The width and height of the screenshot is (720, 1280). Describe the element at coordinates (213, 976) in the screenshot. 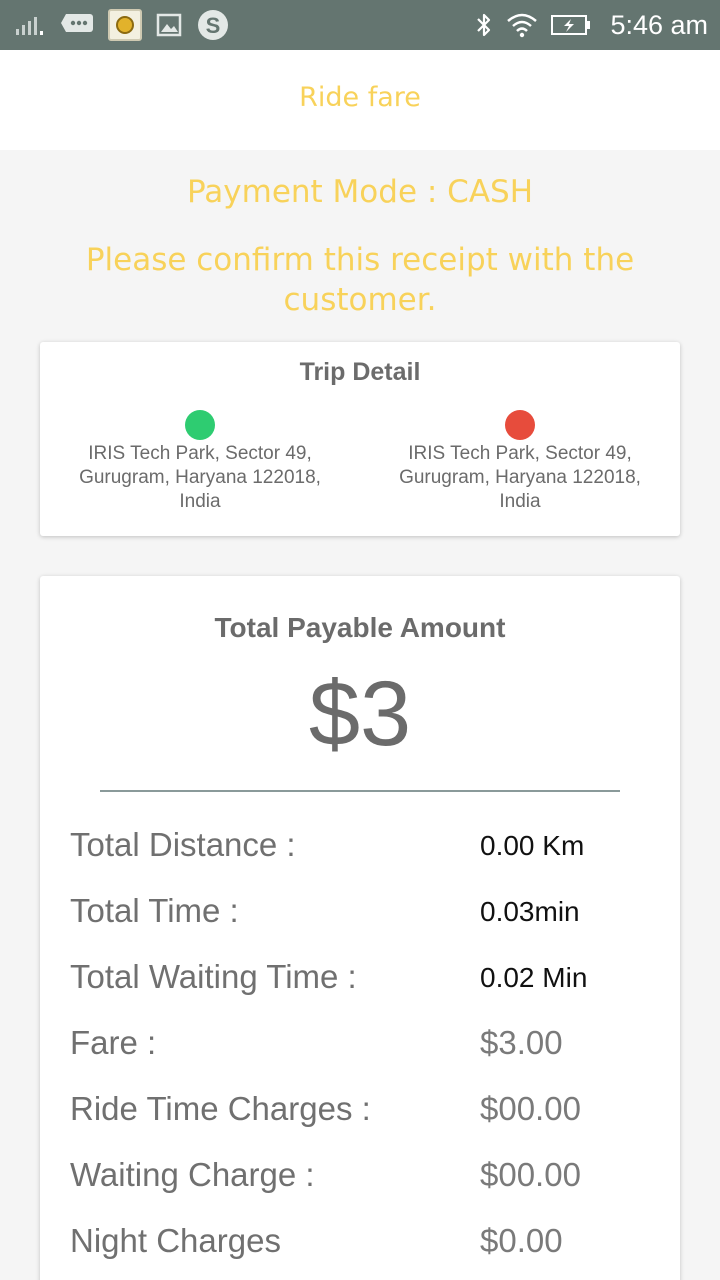

I see `total-waiting-time-label: Total Waiting Time :` at that location.